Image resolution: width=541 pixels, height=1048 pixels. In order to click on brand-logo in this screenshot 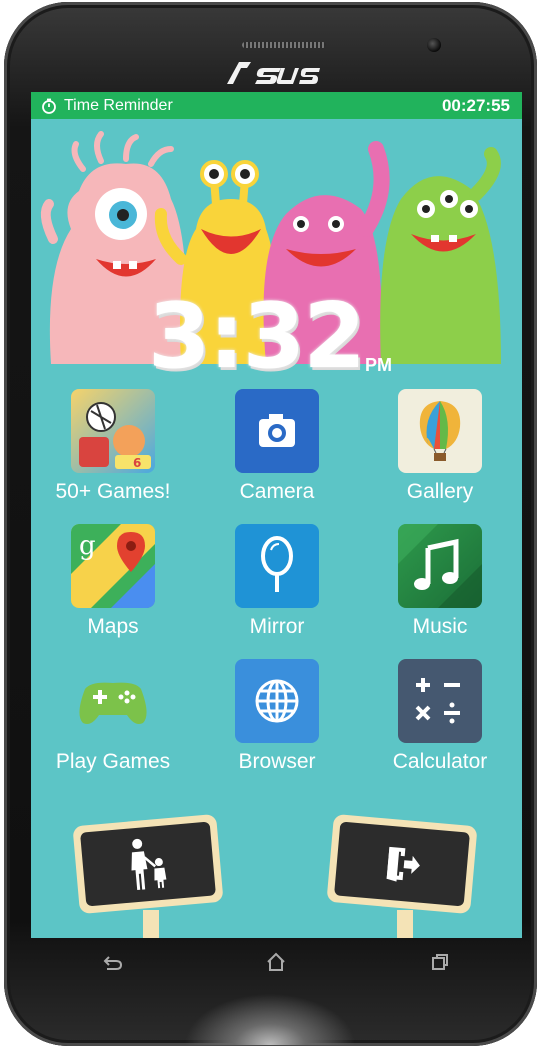, I will do `click(270, 76)`.